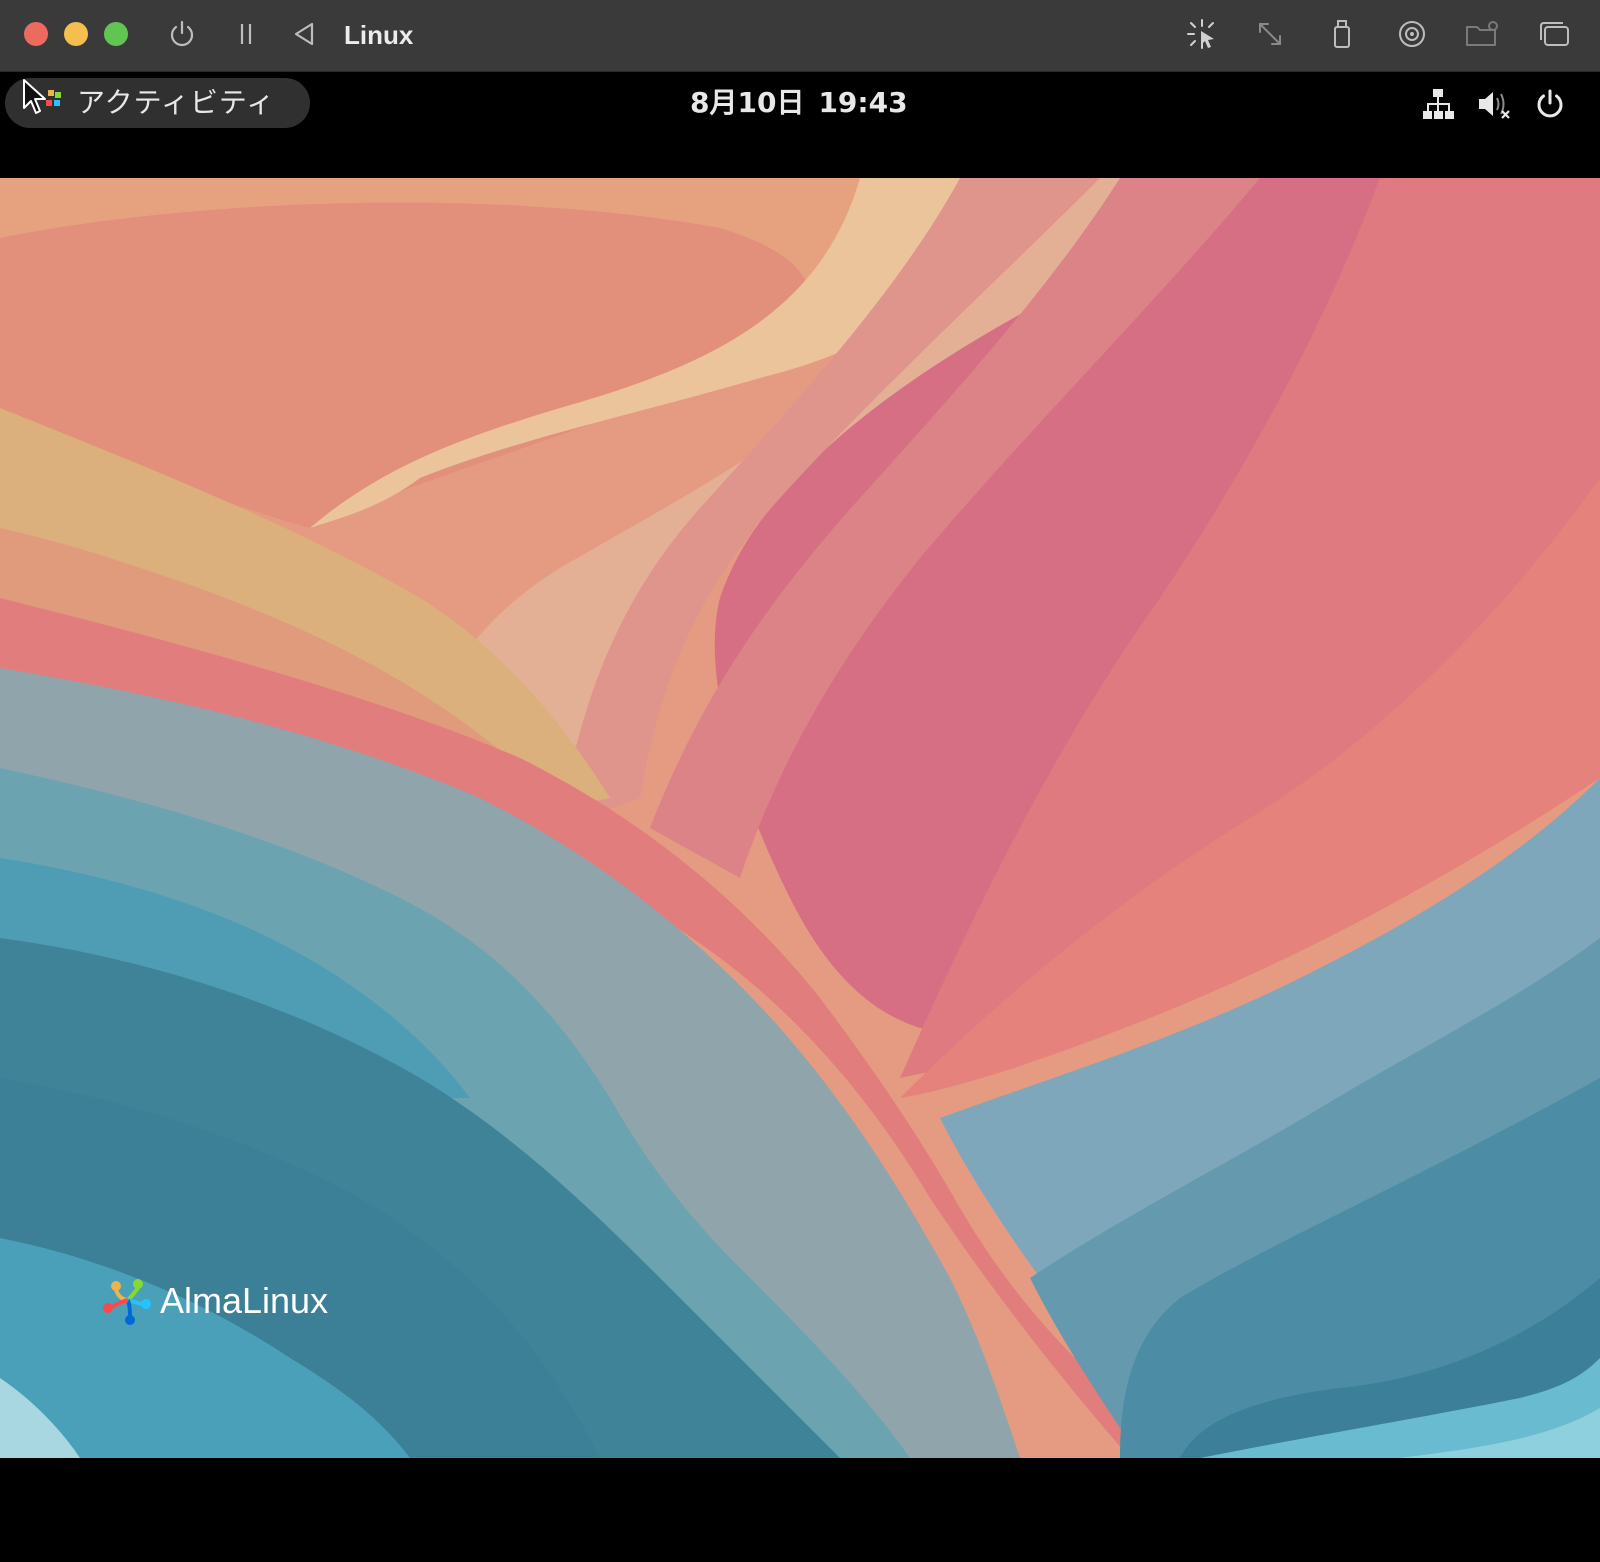  I want to click on disc-icon, so click(1412, 34).